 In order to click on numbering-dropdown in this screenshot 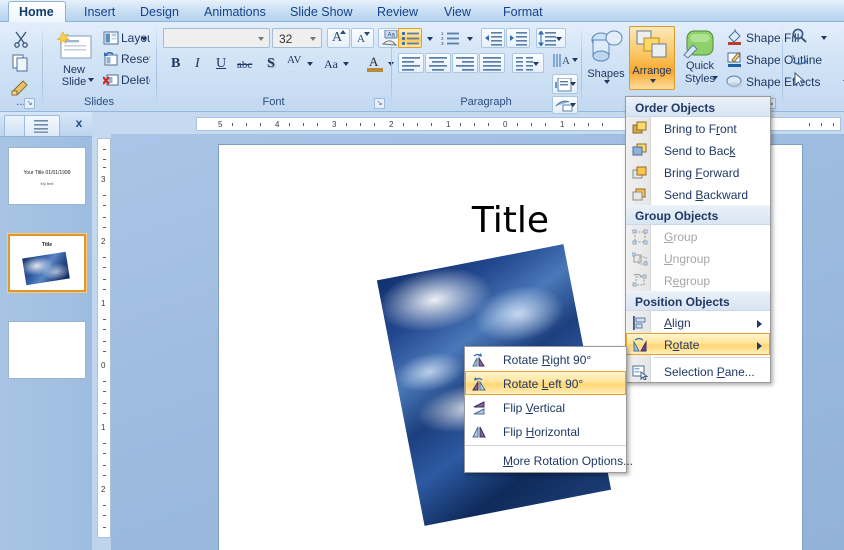, I will do `click(469, 38)`.